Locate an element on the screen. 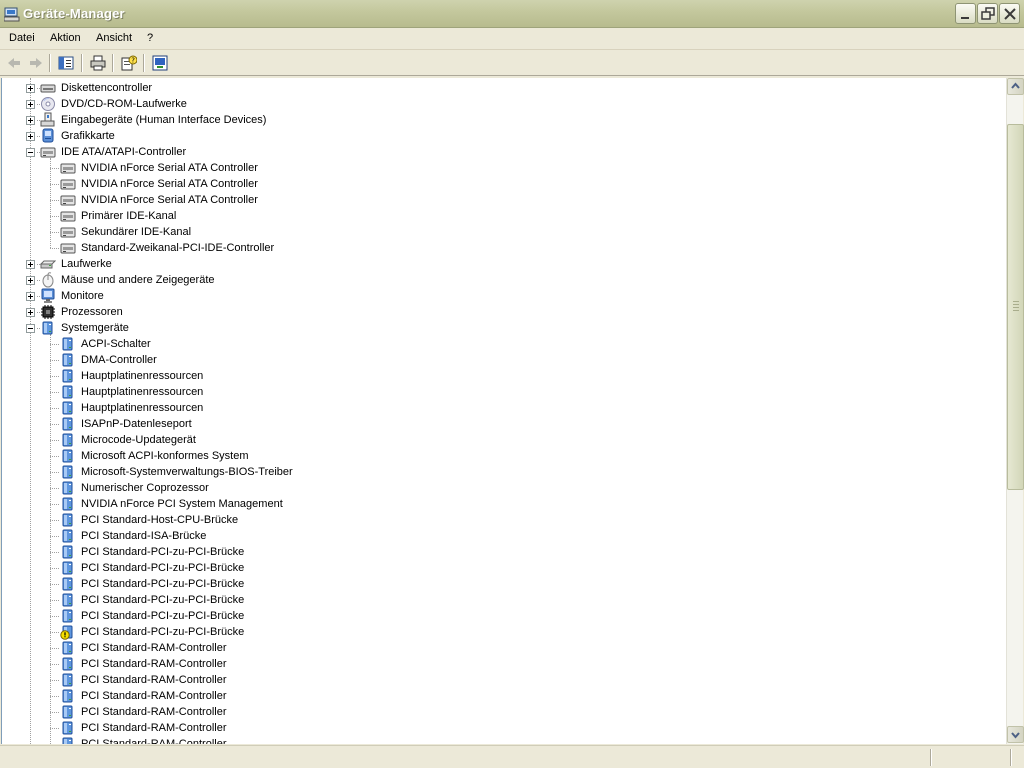  menu-datei: Datei is located at coordinates (22, 38).